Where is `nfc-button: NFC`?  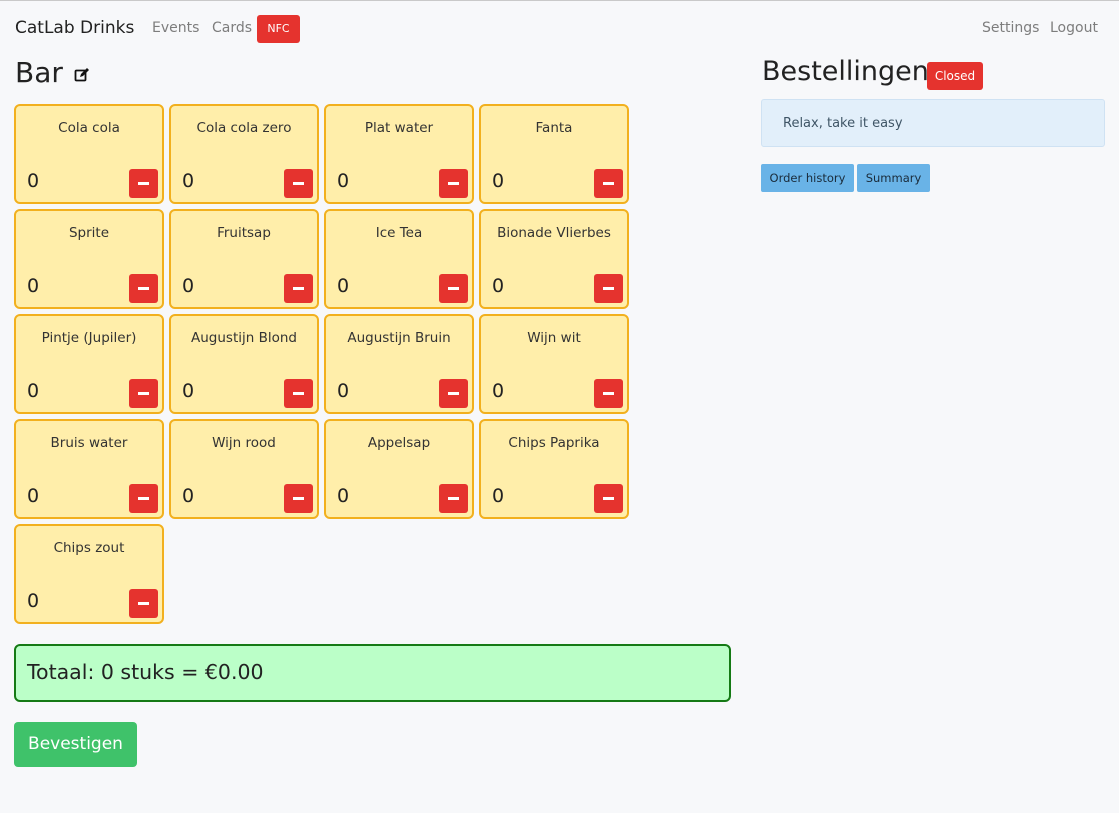 nfc-button: NFC is located at coordinates (278, 29).